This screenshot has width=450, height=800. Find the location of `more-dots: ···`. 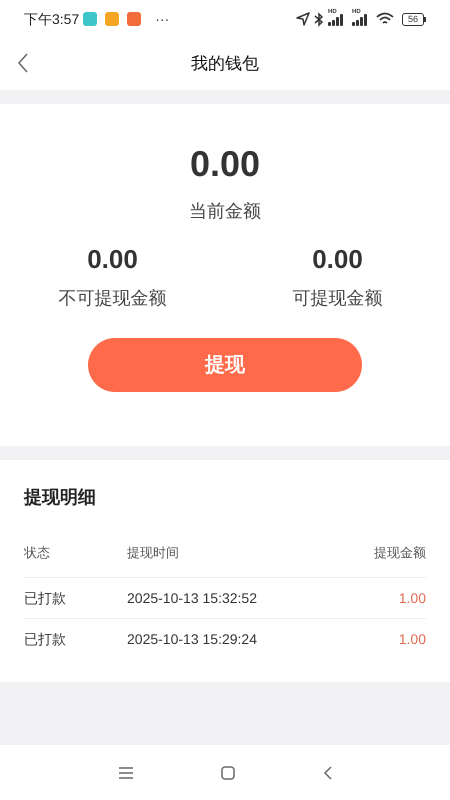

more-dots: ··· is located at coordinates (162, 19).